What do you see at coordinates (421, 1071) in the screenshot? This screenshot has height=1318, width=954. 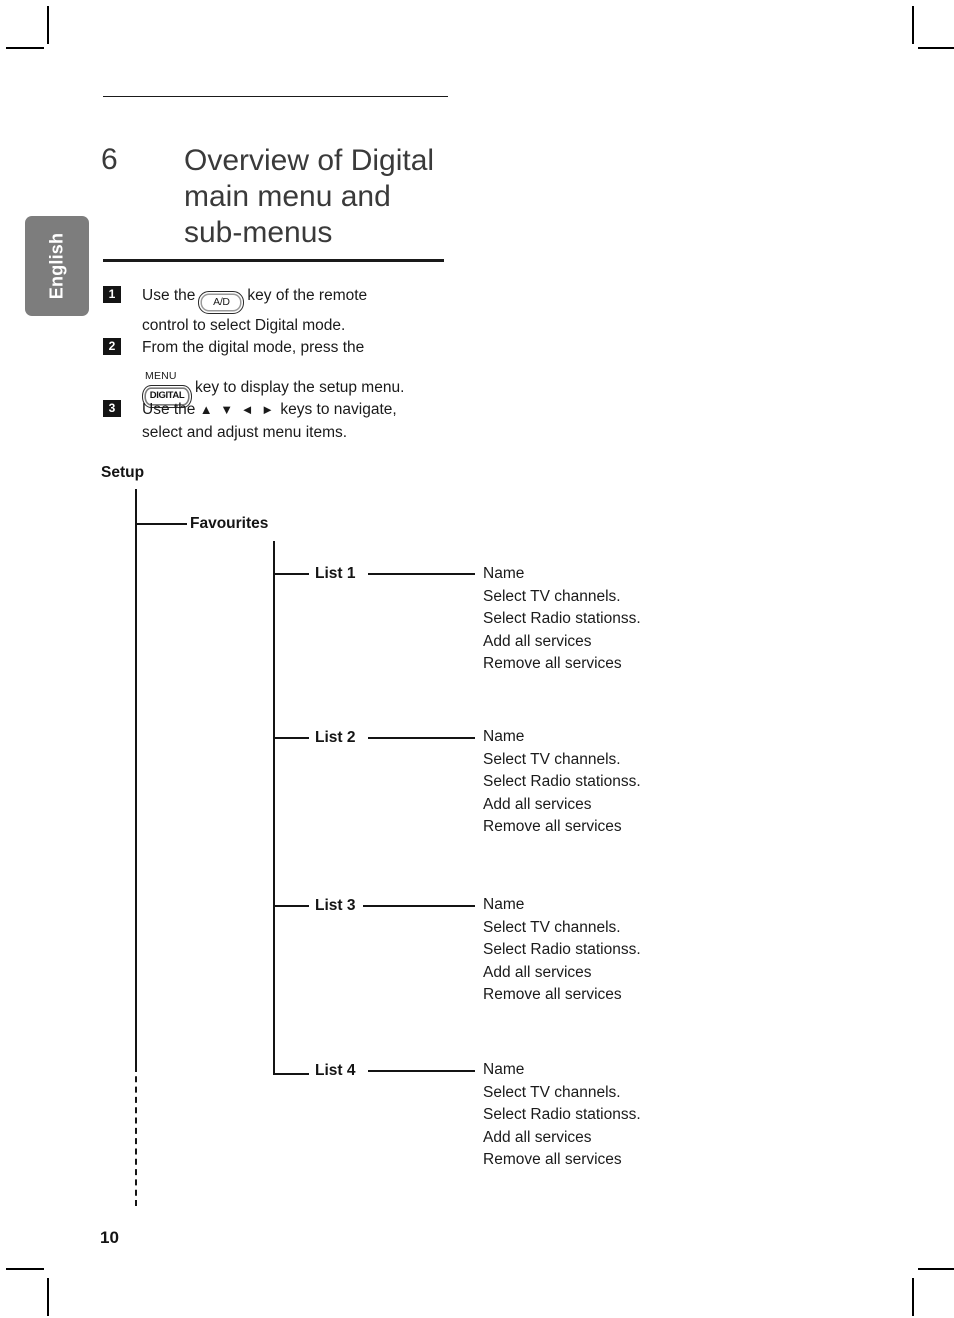 I see `tree-connector-list-4-leaf` at bounding box center [421, 1071].